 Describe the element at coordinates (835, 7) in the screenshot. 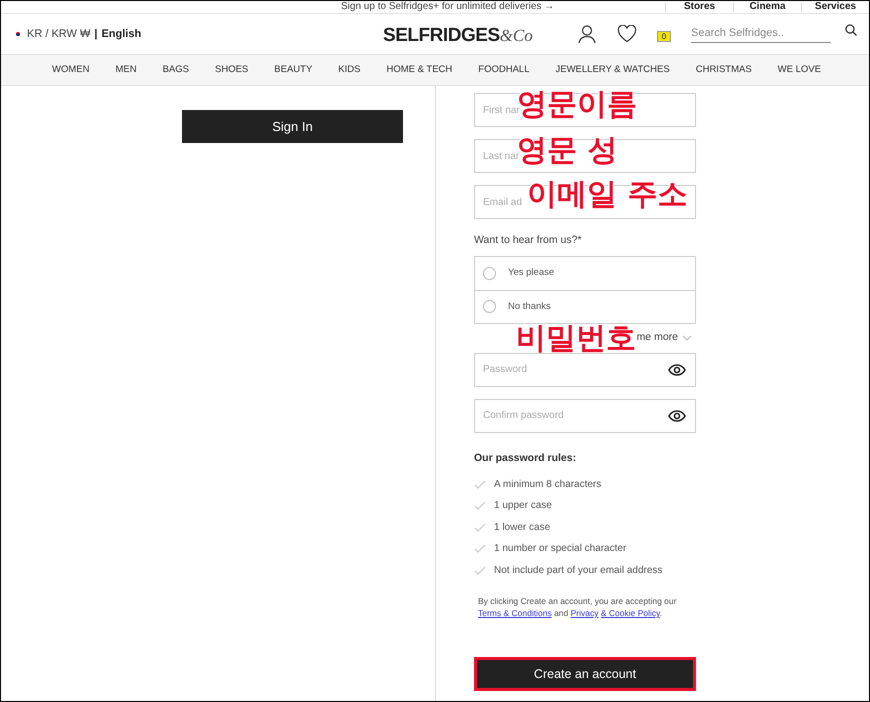

I see `utility-link: Services` at that location.